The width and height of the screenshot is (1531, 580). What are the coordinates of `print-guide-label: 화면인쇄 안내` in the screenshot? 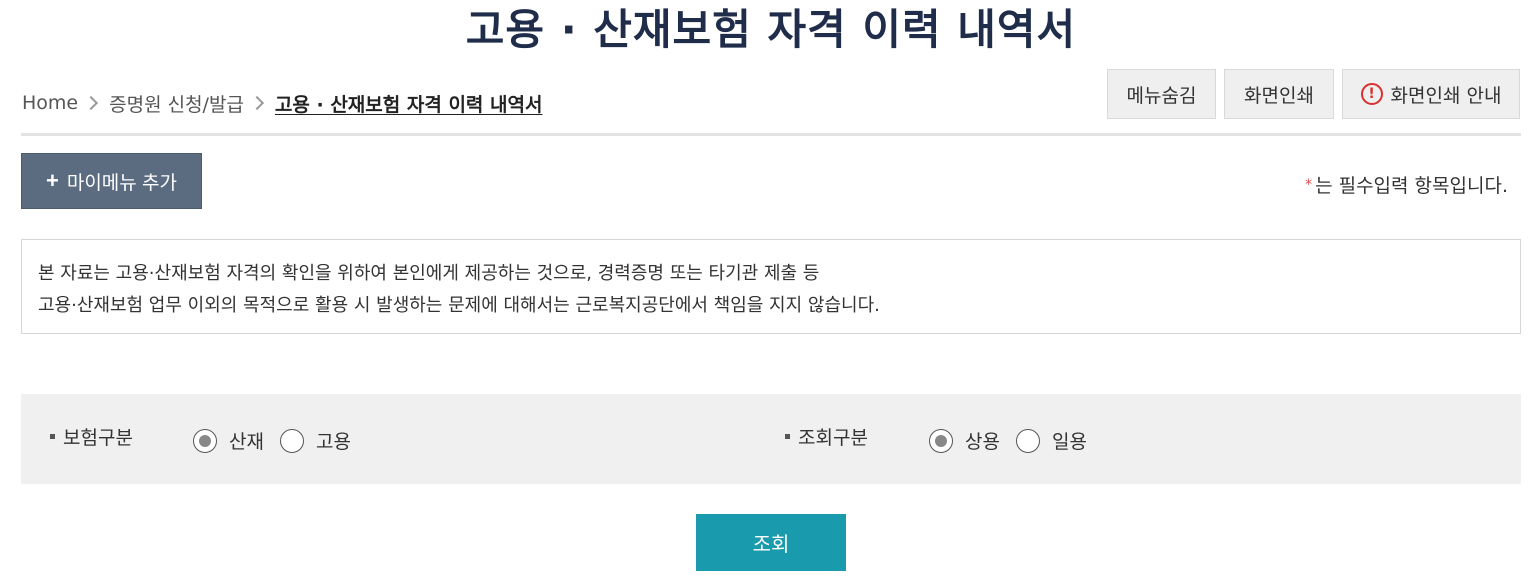 It's located at (1446, 95).